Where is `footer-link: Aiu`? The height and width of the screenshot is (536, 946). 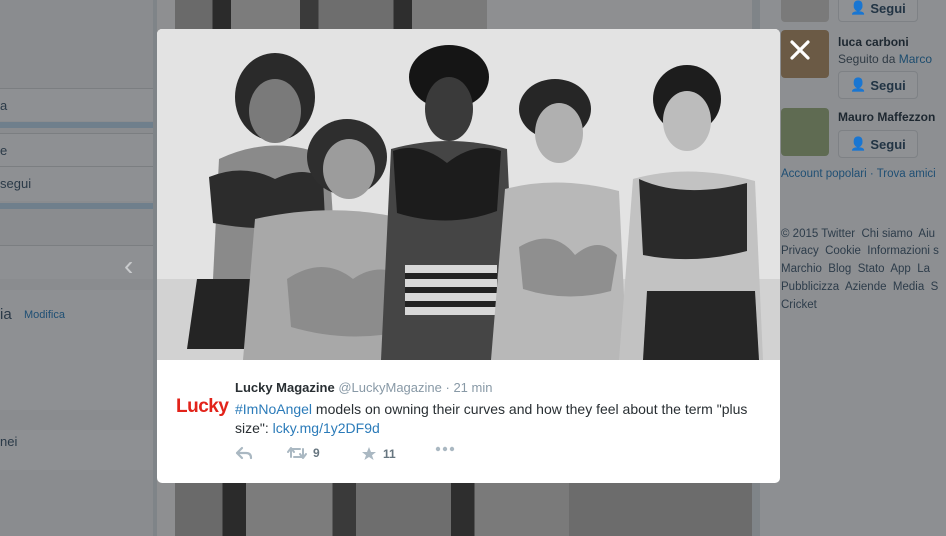
footer-link: Aiu is located at coordinates (926, 234).